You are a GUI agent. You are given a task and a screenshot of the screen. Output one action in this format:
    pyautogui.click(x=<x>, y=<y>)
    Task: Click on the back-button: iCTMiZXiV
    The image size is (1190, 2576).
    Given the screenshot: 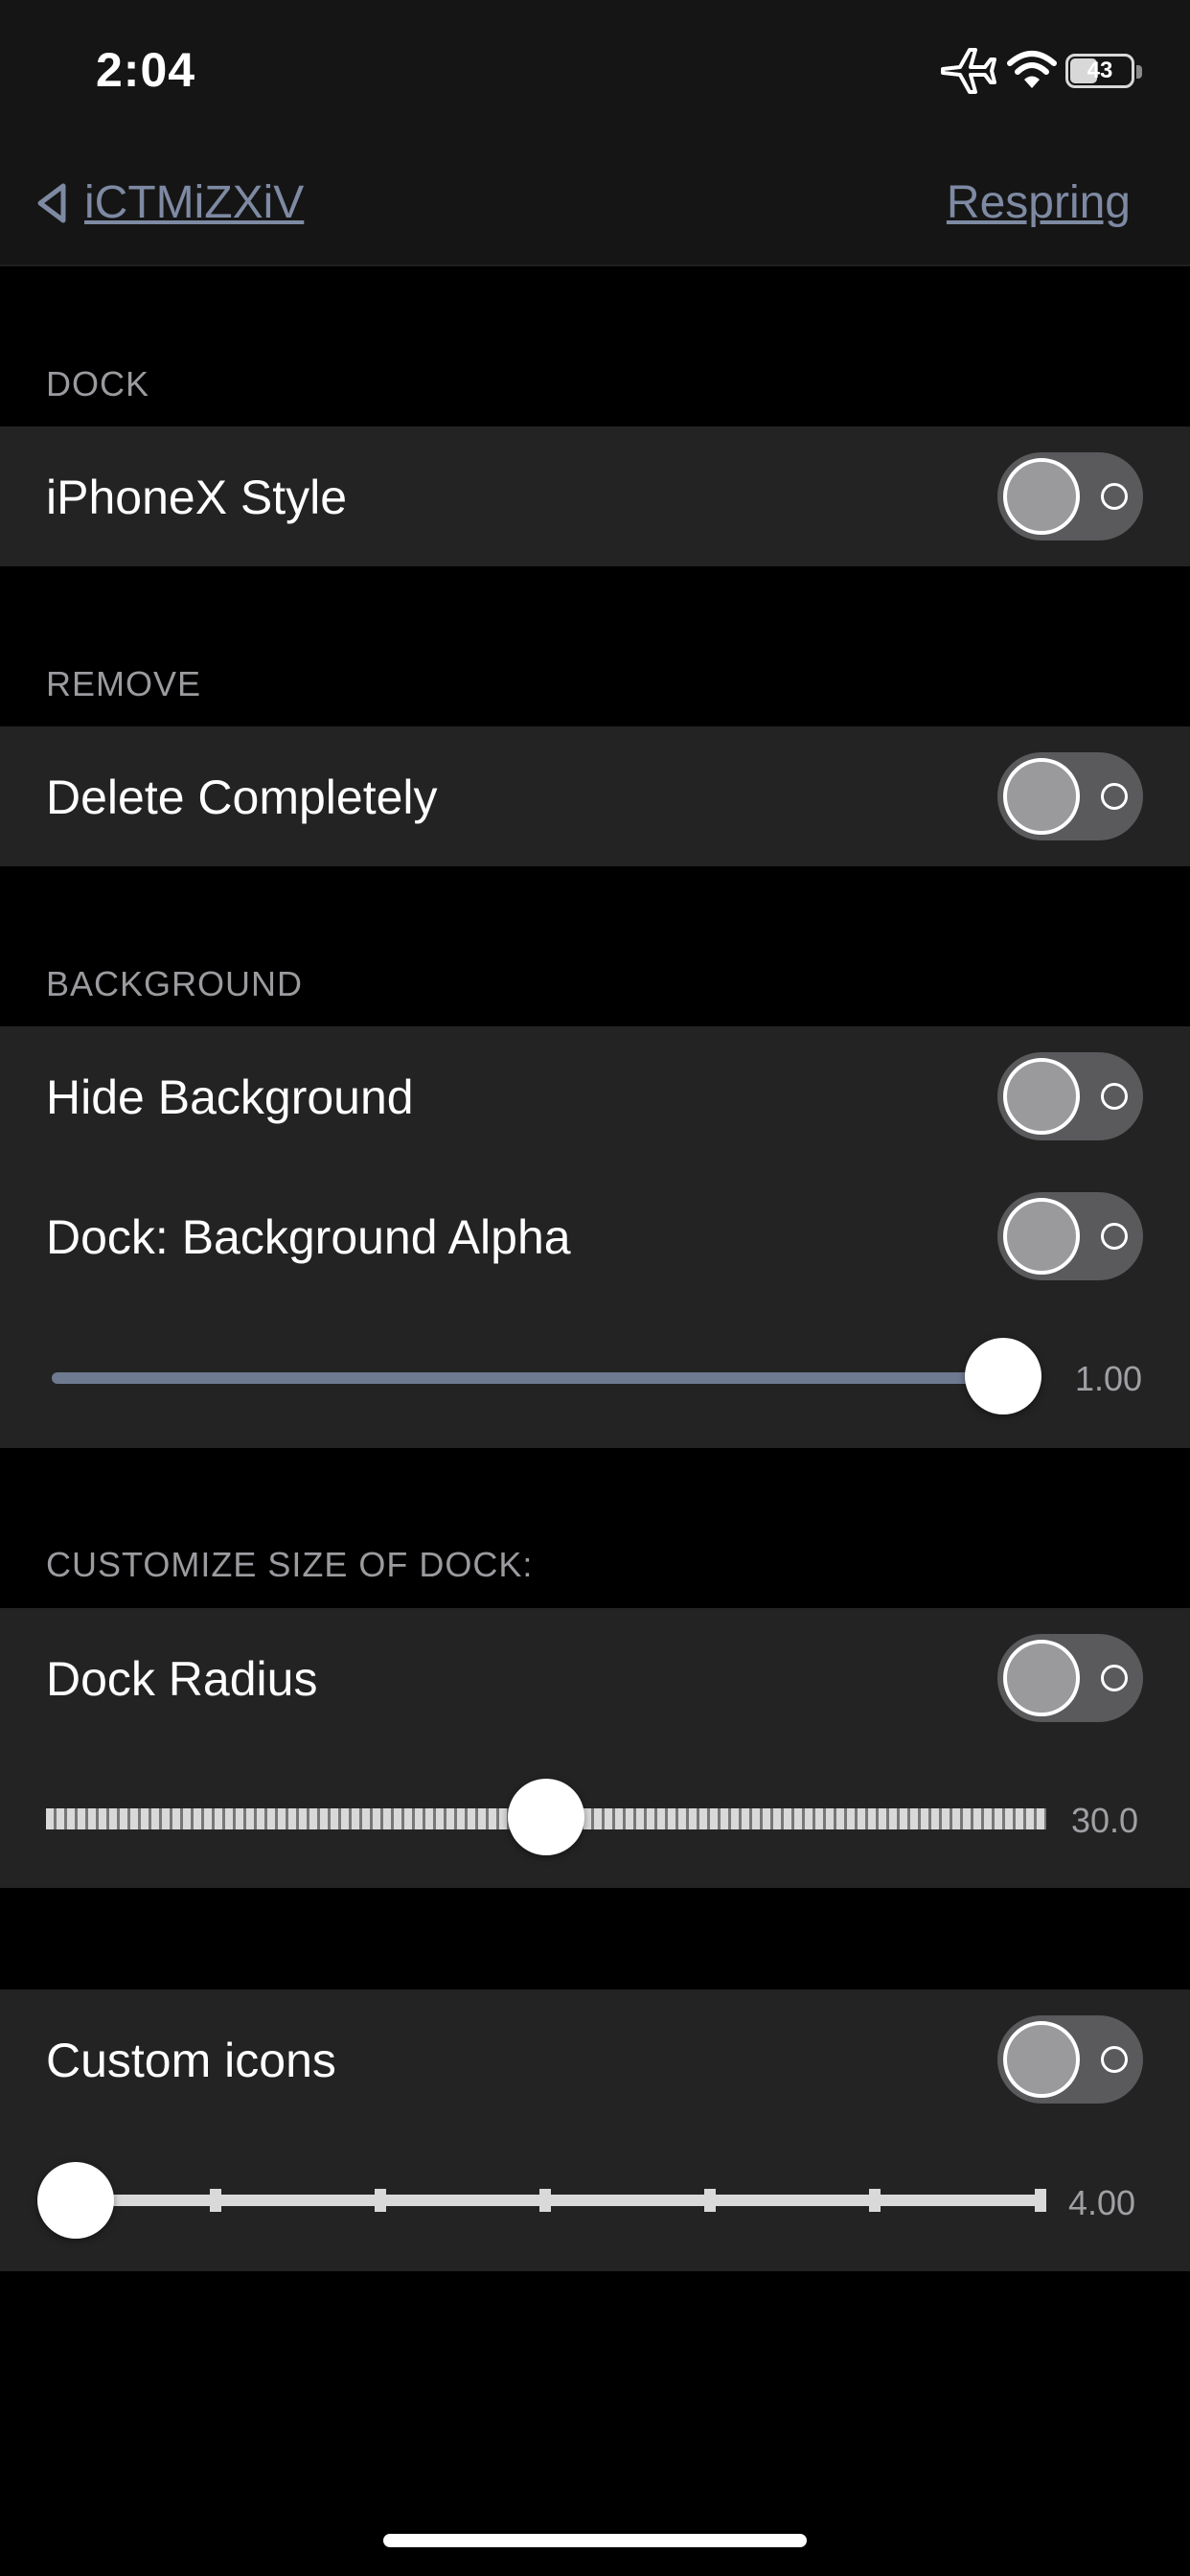 What is the action you would take?
    pyautogui.click(x=194, y=202)
    